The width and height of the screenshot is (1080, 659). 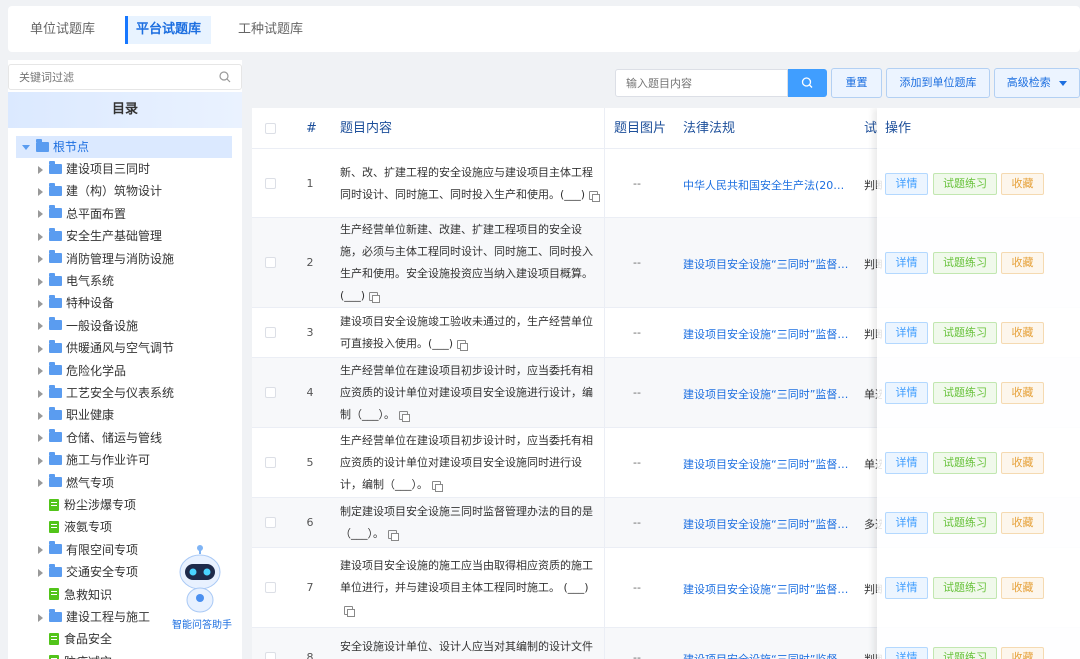 I want to click on tree-node: 职业健康, so click(x=76, y=415).